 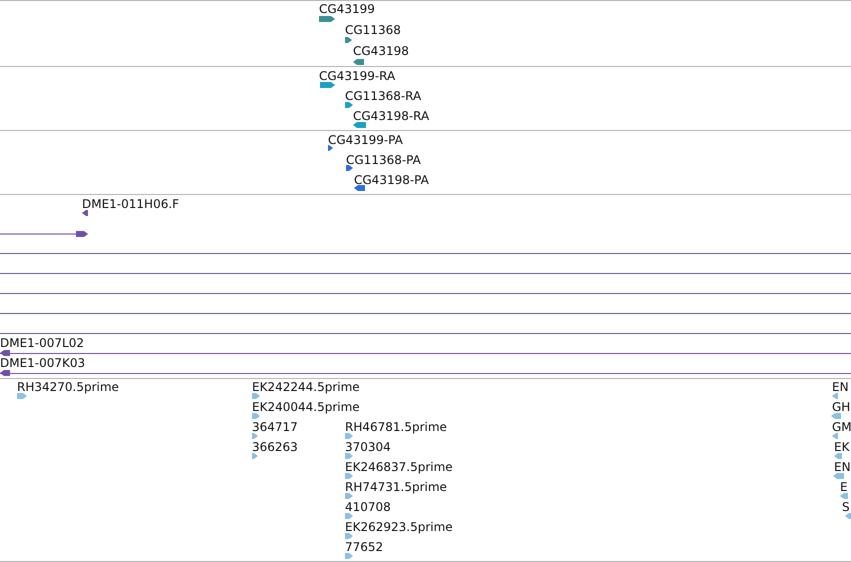 I want to click on feature-label: 364717, so click(x=275, y=427).